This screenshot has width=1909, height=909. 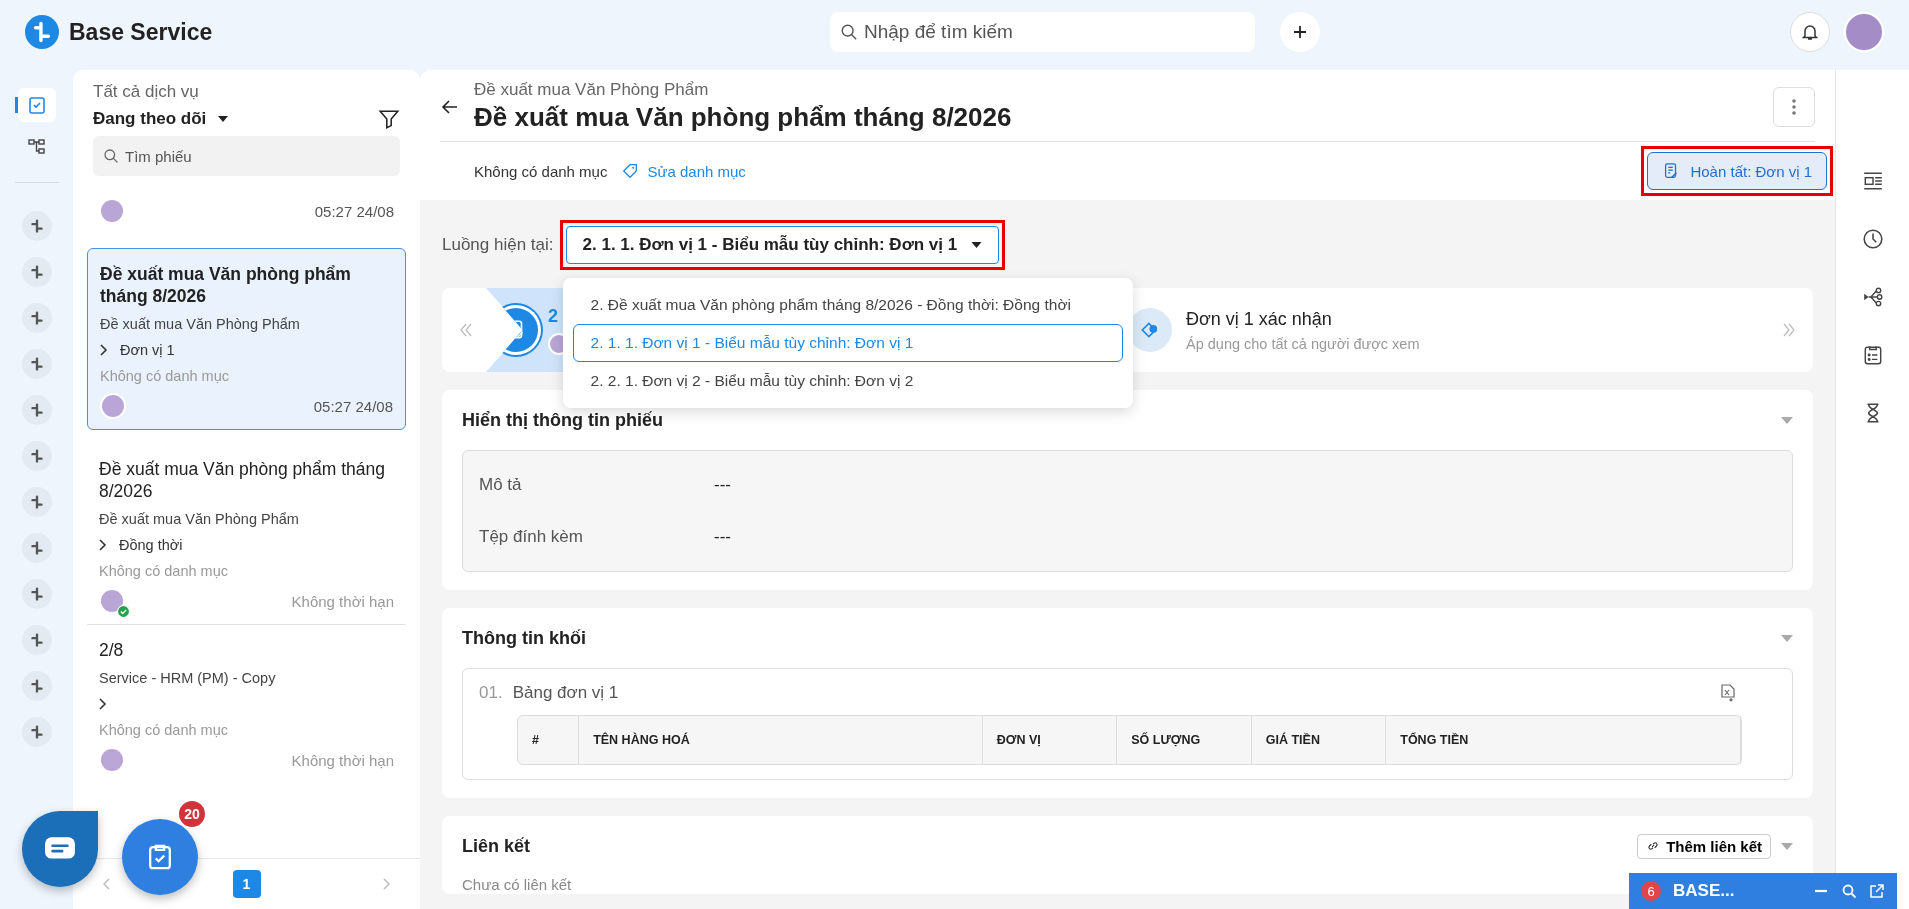 What do you see at coordinates (1303, 343) in the screenshot?
I see `step-subtitle: Áp dụng cho tất cả người được xem` at bounding box center [1303, 343].